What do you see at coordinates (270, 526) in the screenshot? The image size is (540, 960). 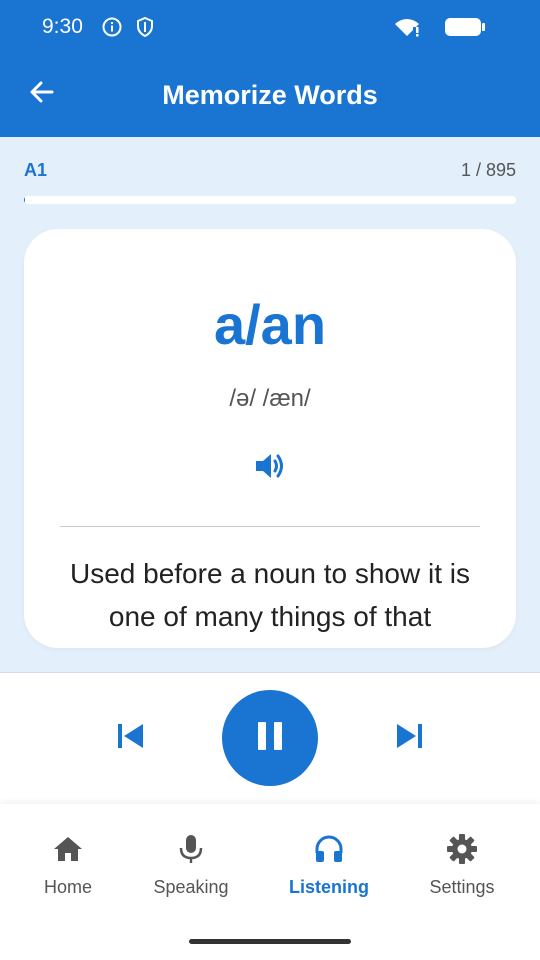 I see `card-divider` at bounding box center [270, 526].